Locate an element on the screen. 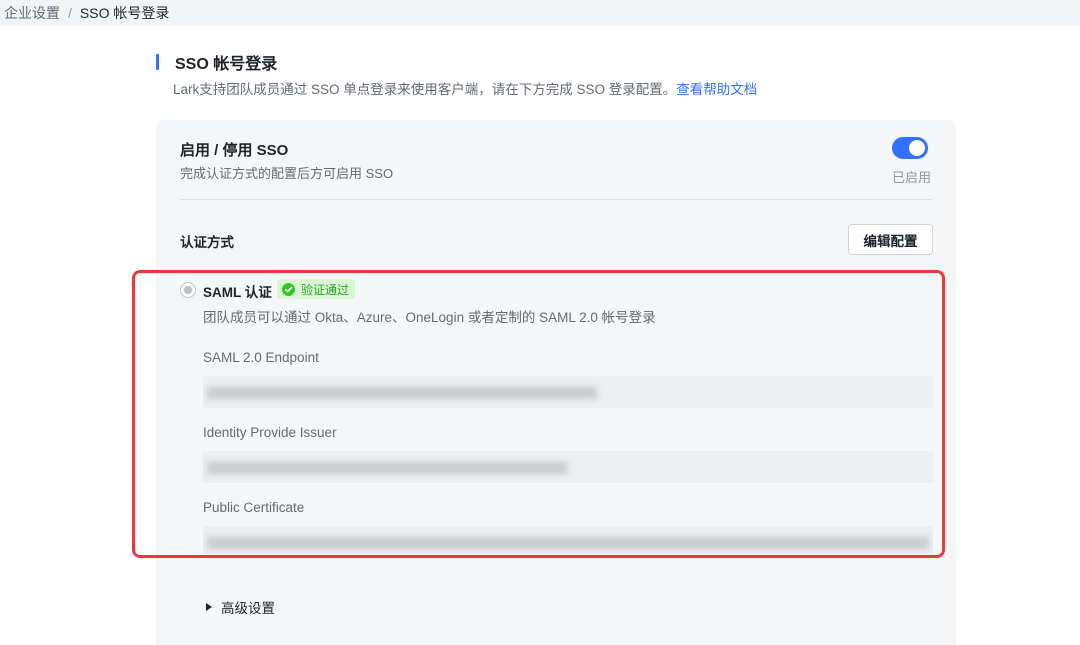  check-circle-icon is located at coordinates (288, 289).